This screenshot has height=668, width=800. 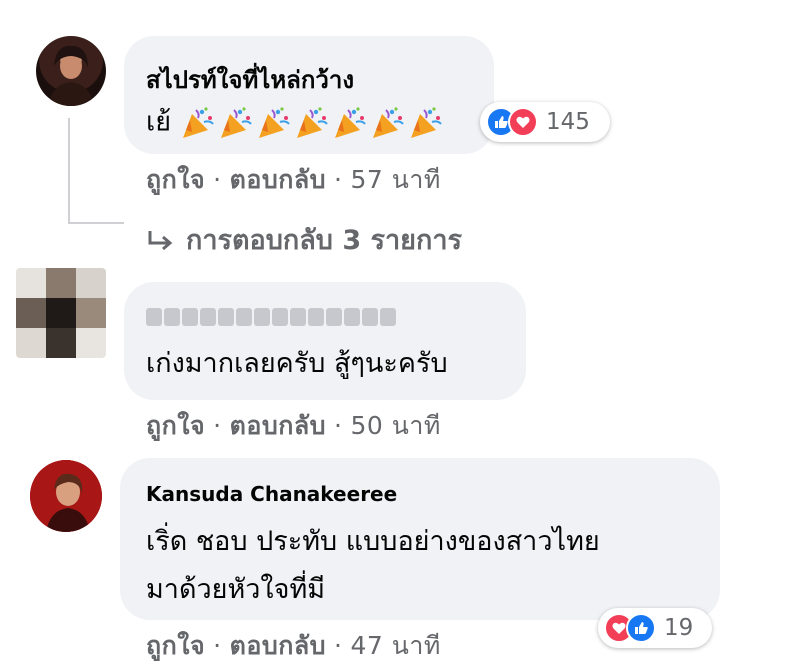 I want to click on reaction-count: 145, so click(x=568, y=122).